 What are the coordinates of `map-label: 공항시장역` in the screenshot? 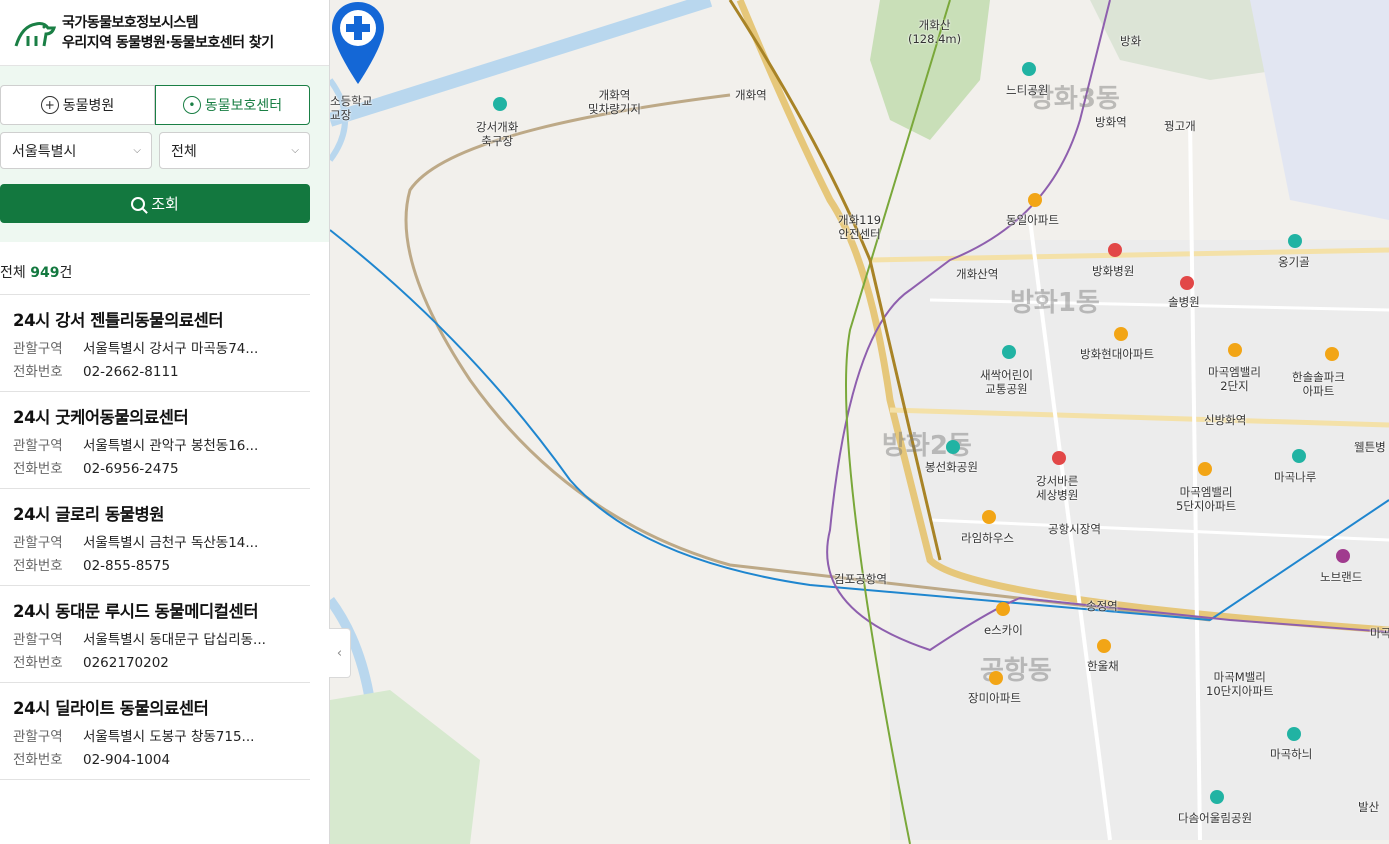 It's located at (1074, 529).